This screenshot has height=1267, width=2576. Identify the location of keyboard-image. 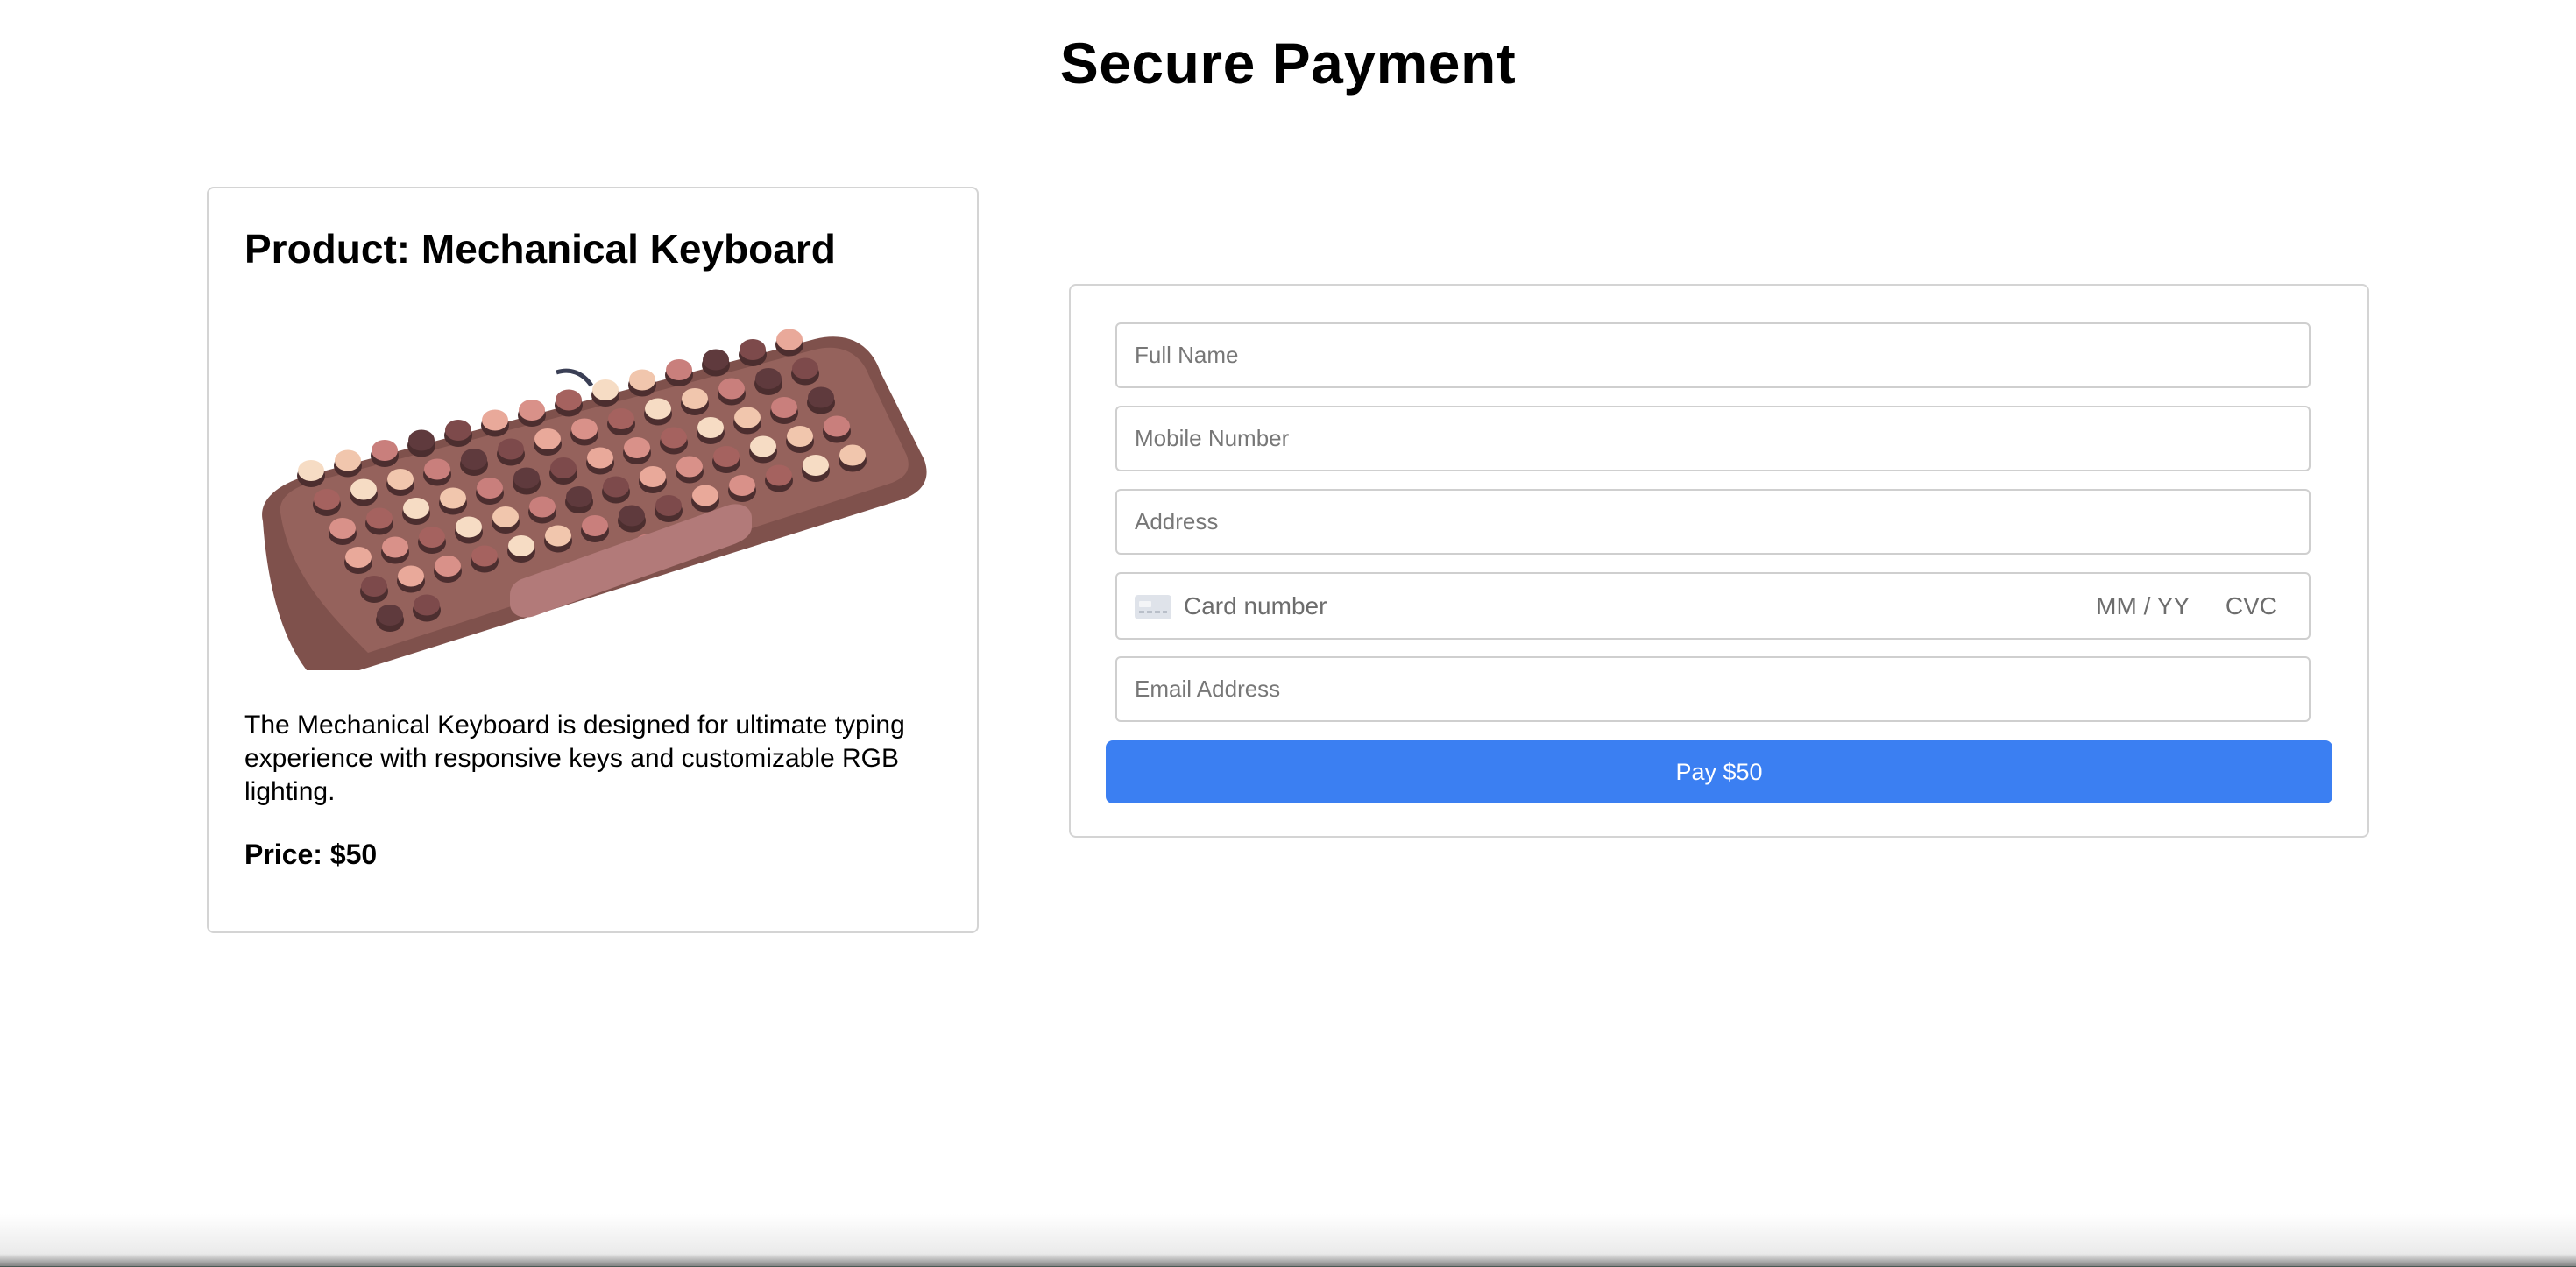
(594, 500).